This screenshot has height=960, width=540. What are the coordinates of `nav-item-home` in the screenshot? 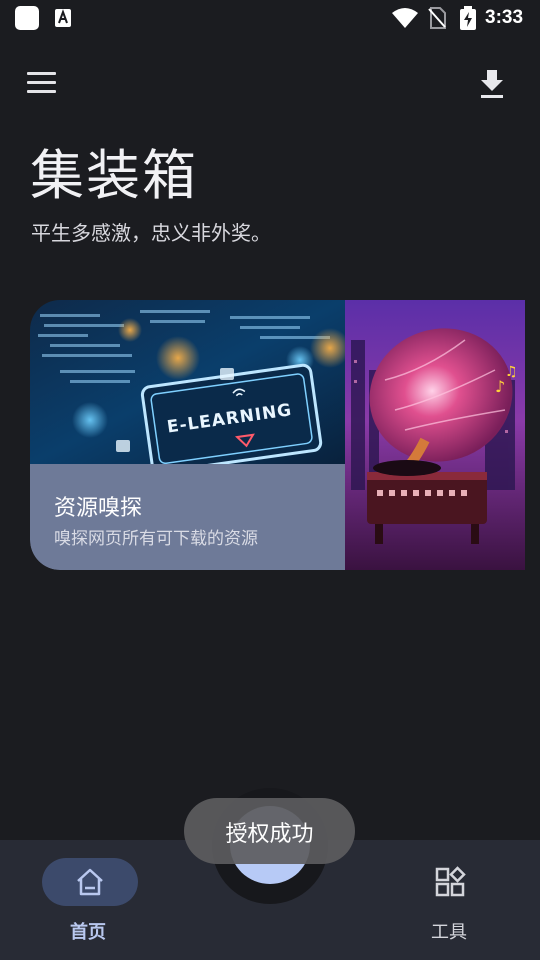 It's located at (90, 882).